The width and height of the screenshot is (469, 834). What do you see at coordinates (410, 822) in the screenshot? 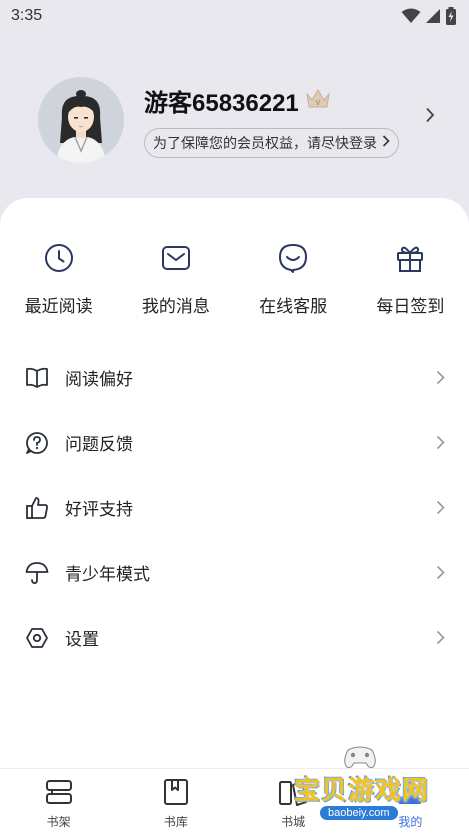
I see `tab-label: 我的` at bounding box center [410, 822].